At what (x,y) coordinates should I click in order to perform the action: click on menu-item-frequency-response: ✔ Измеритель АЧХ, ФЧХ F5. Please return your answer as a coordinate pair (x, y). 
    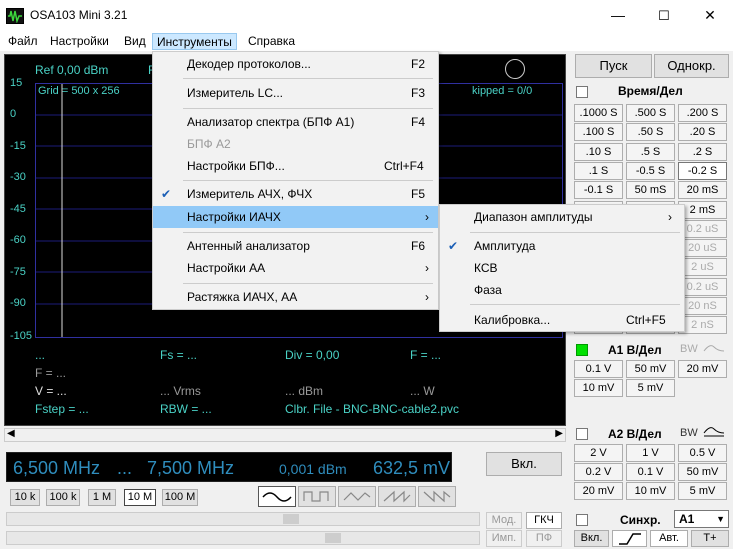
    Looking at the image, I should click on (295, 194).